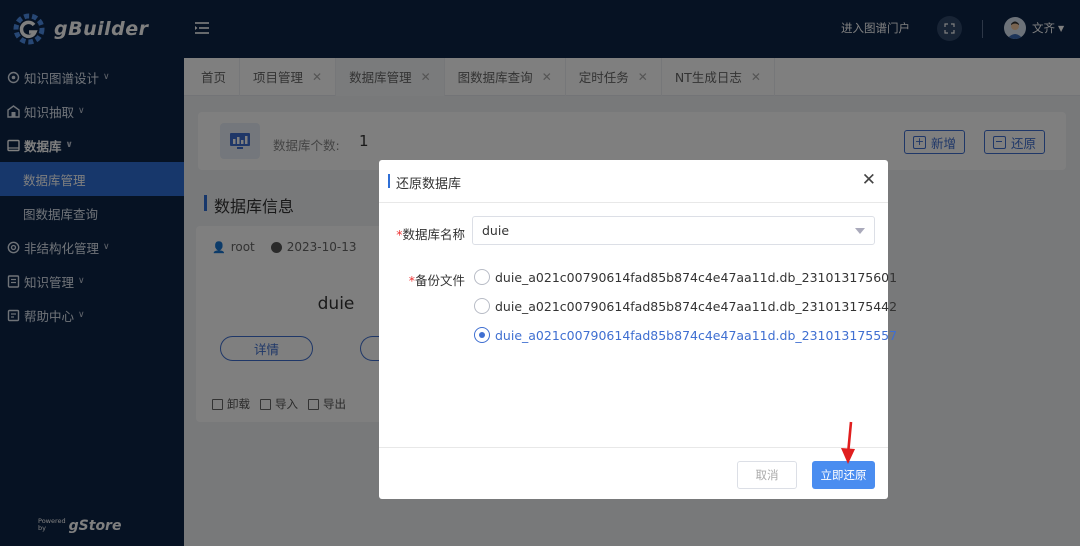 The width and height of the screenshot is (1080, 546). What do you see at coordinates (633, 447) in the screenshot?
I see `dialog-footer-divider` at bounding box center [633, 447].